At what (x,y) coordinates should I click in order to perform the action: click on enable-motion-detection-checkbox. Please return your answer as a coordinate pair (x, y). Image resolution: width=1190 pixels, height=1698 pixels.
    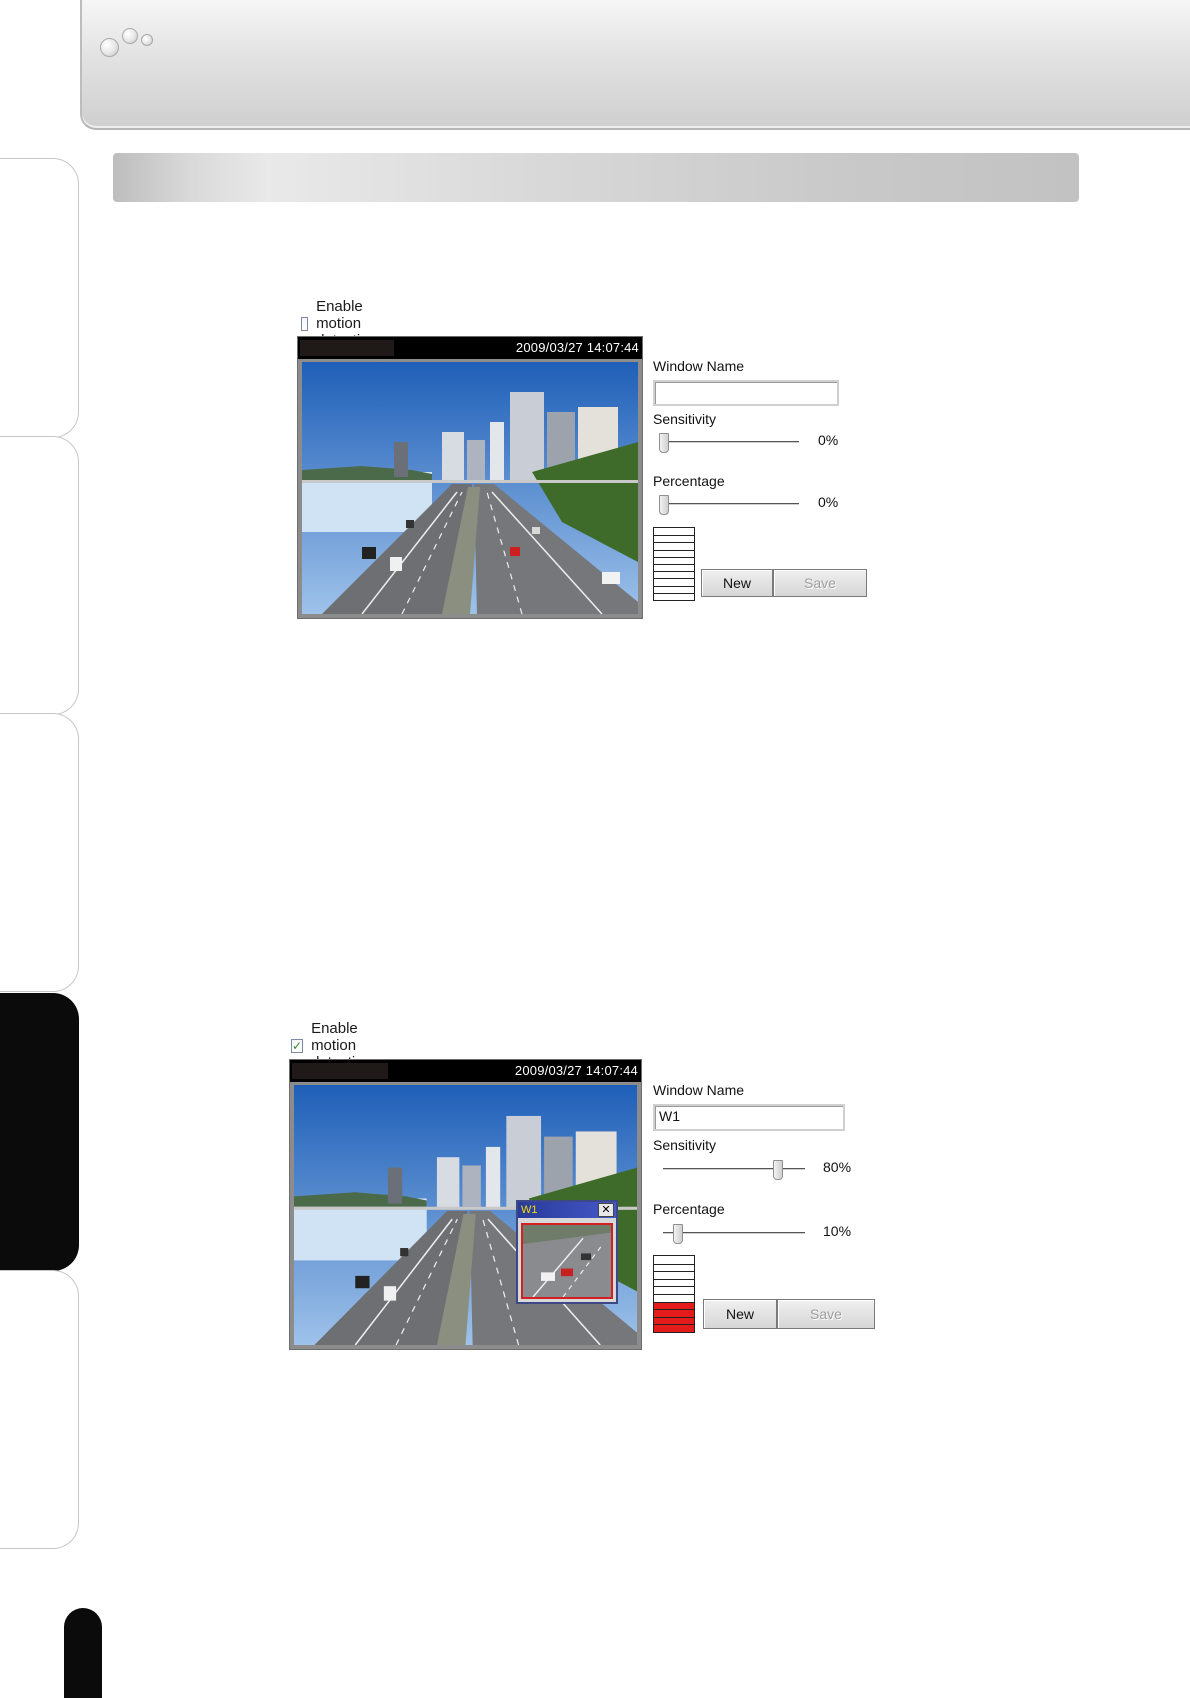
    Looking at the image, I should click on (305, 323).